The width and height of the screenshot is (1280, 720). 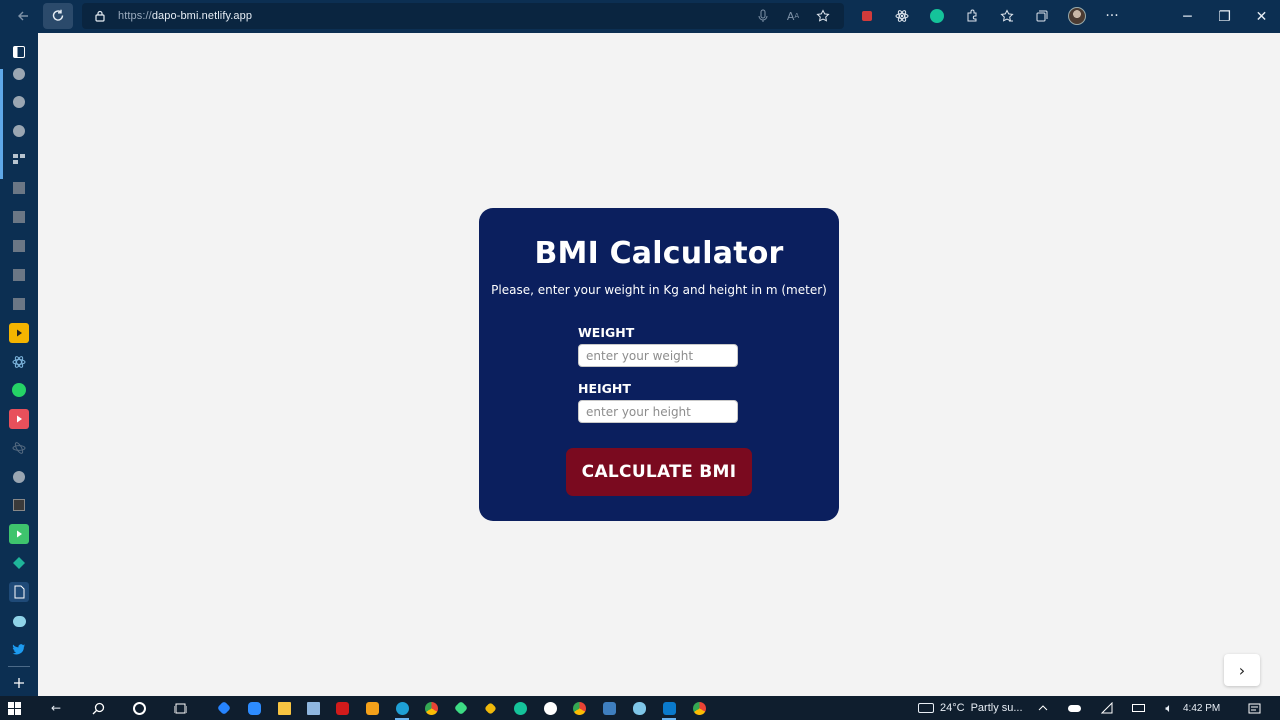 What do you see at coordinates (402, 709) in the screenshot?
I see `edge-icon` at bounding box center [402, 709].